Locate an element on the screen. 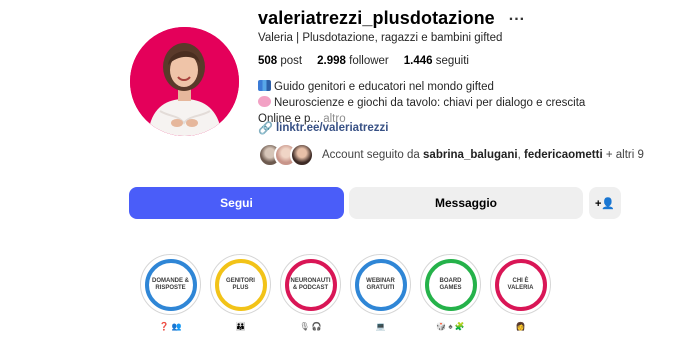  profile-photo is located at coordinates (184, 81).